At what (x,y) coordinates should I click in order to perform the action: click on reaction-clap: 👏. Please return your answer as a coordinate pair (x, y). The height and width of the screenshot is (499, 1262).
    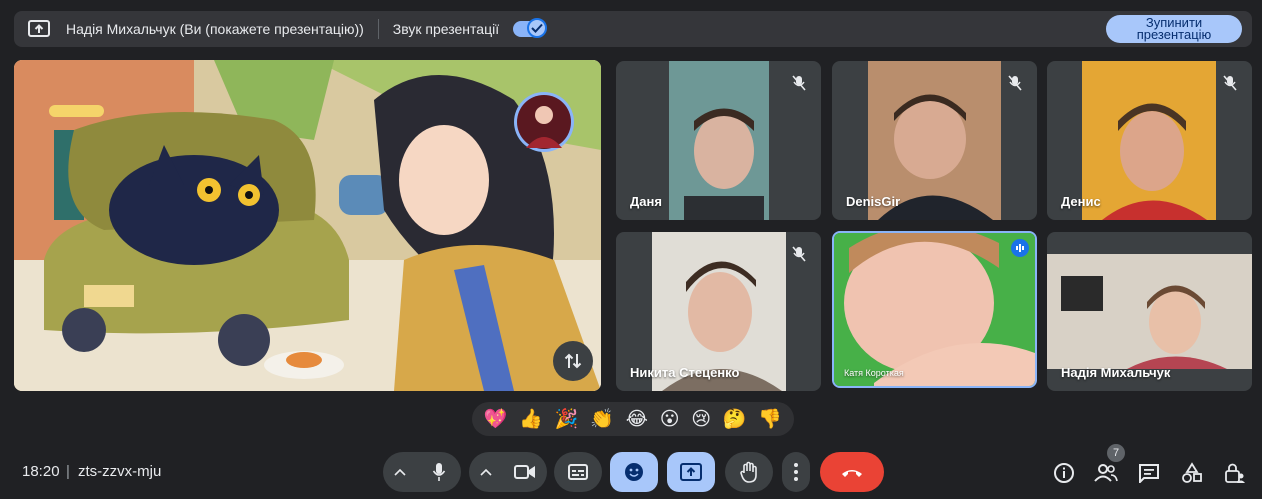
    Looking at the image, I should click on (602, 419).